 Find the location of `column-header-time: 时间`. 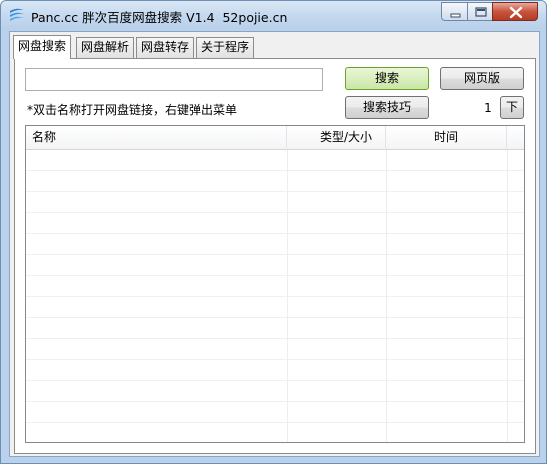

column-header-time: 时间 is located at coordinates (446, 138).